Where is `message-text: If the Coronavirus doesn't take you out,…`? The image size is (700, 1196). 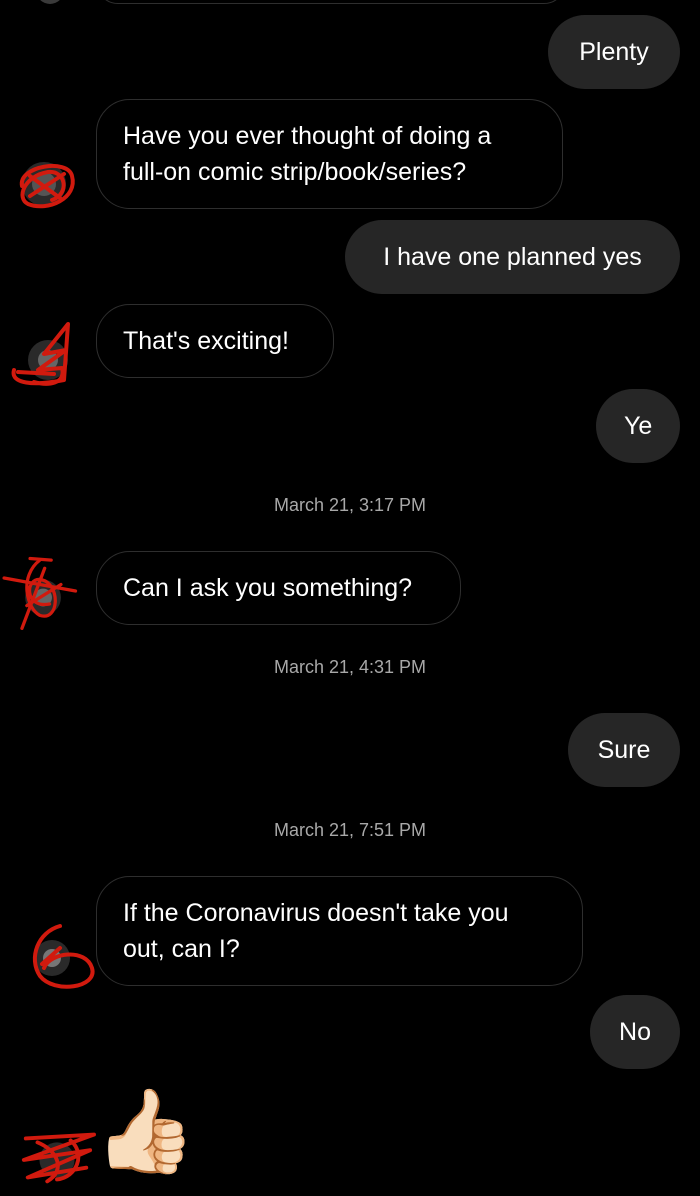
message-text: If the Coronavirus doesn't take you out,… is located at coordinates (316, 931).